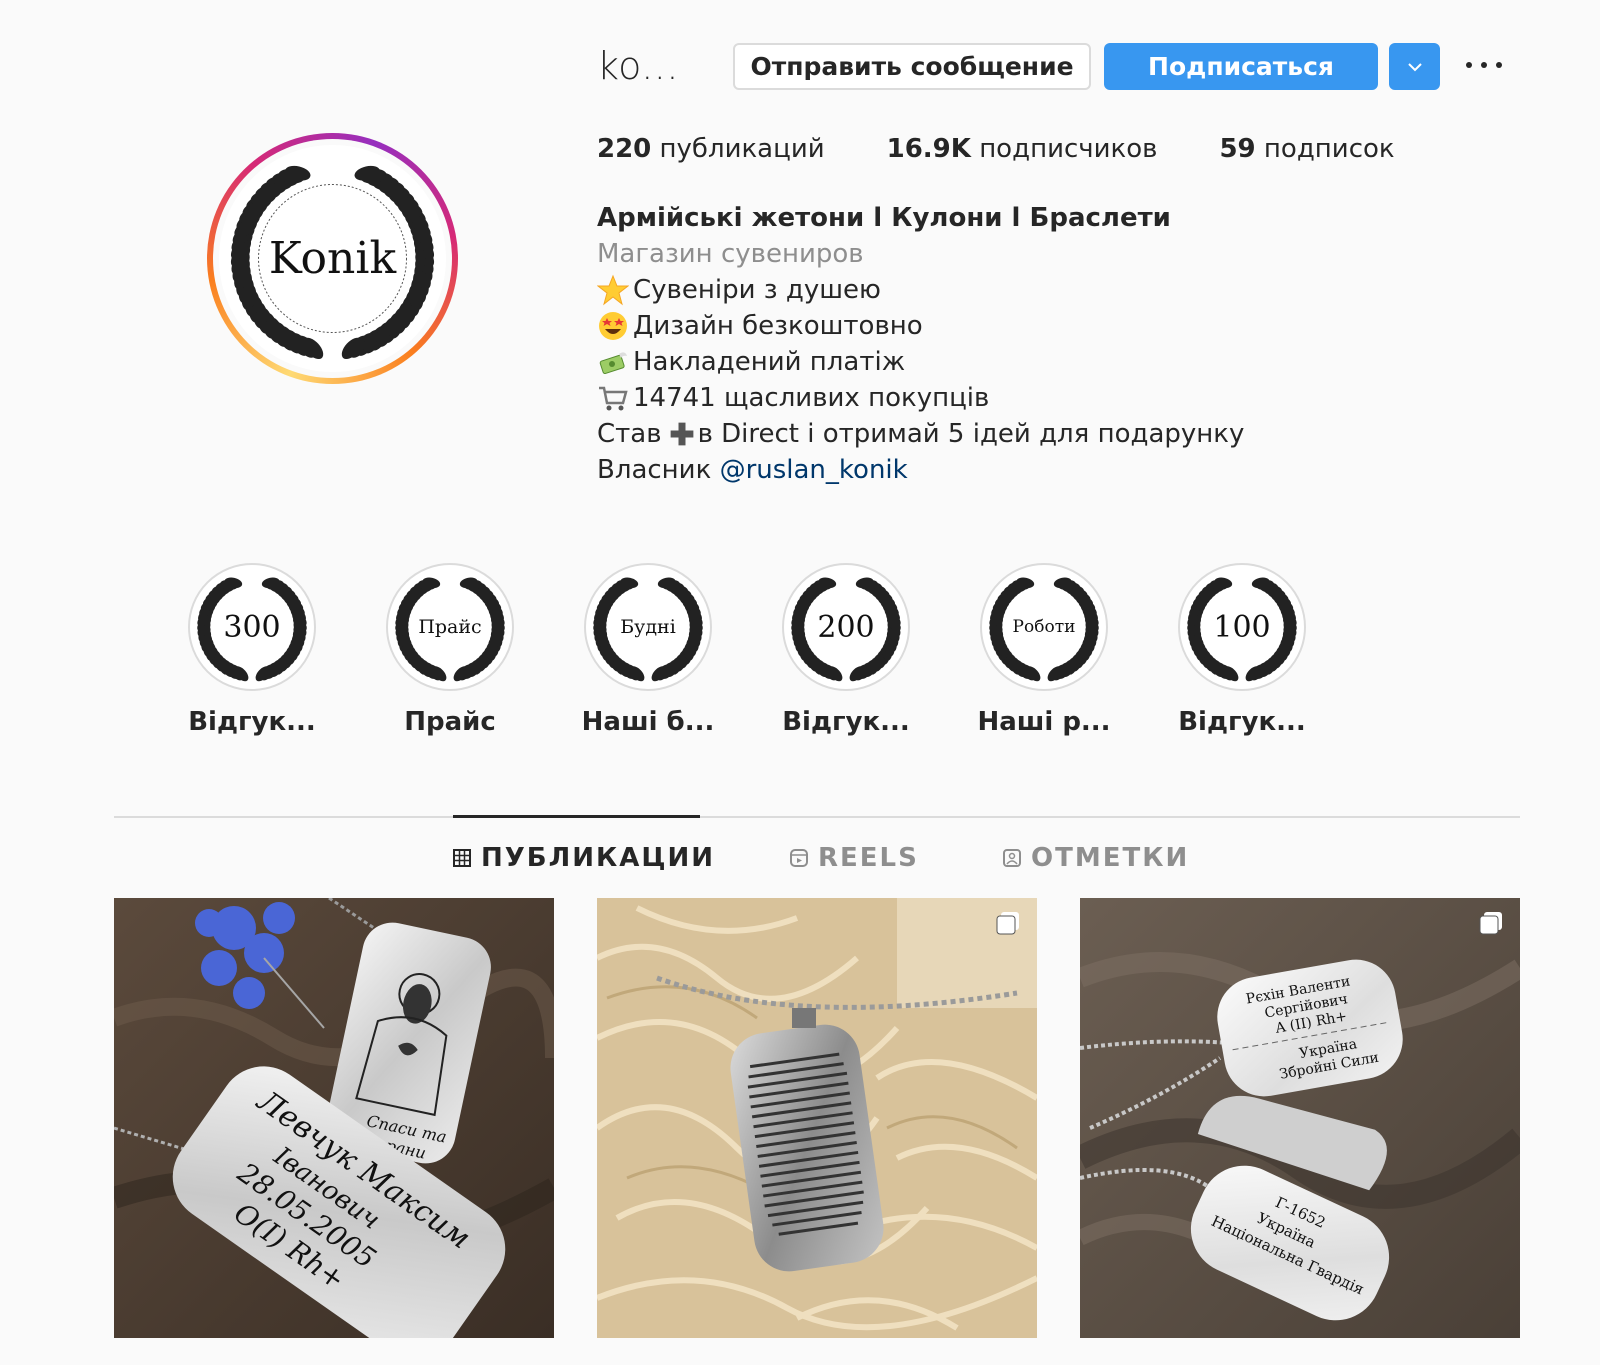 Image resolution: width=1600 pixels, height=1365 pixels. Describe the element at coordinates (854, 858) in the screenshot. I see `tab-reels: REELS` at that location.